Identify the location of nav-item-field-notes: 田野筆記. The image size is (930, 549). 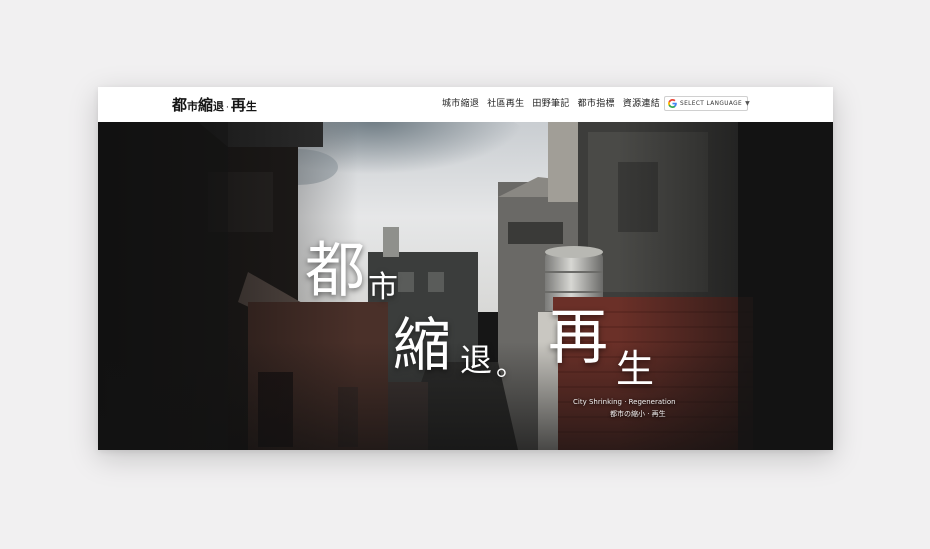
(550, 104).